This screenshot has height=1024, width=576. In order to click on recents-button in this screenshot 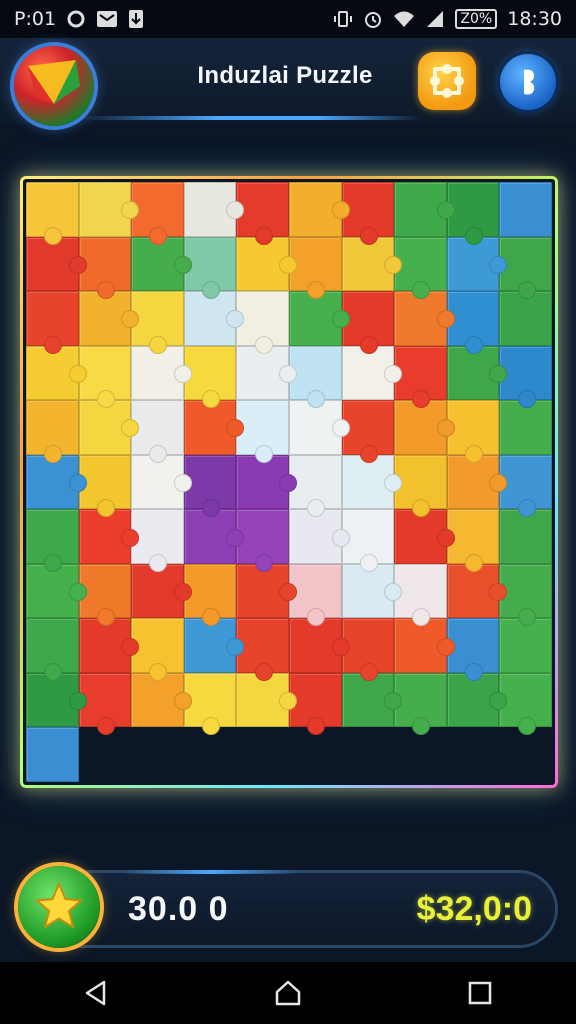, I will do `click(480, 993)`.